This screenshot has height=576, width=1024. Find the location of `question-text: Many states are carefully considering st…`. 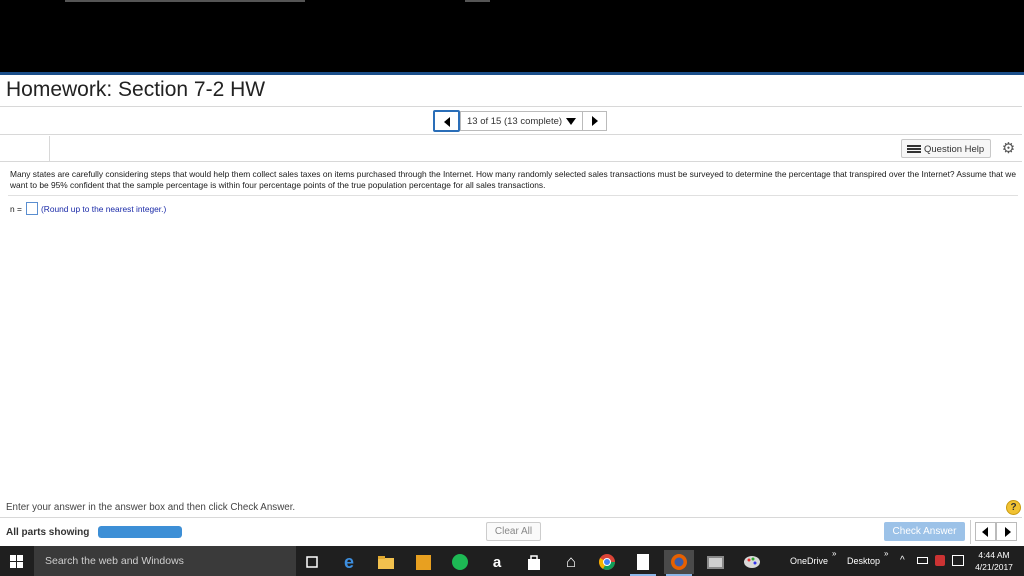

question-text: Many states are carefully considering st… is located at coordinates (513, 179).